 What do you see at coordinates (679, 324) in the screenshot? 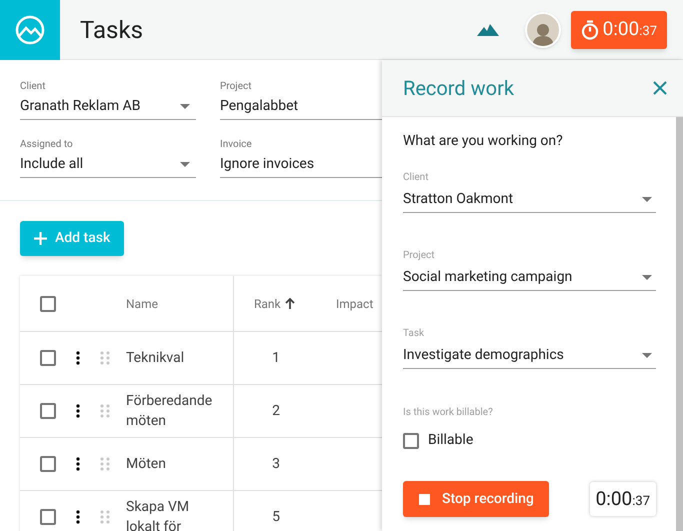
I see `scrollbar` at bounding box center [679, 324].